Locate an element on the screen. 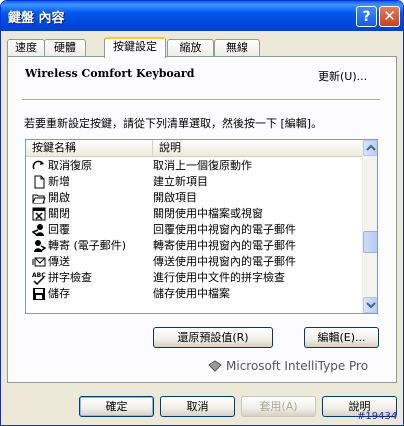  vertical-scrollbar is located at coordinates (369, 226).